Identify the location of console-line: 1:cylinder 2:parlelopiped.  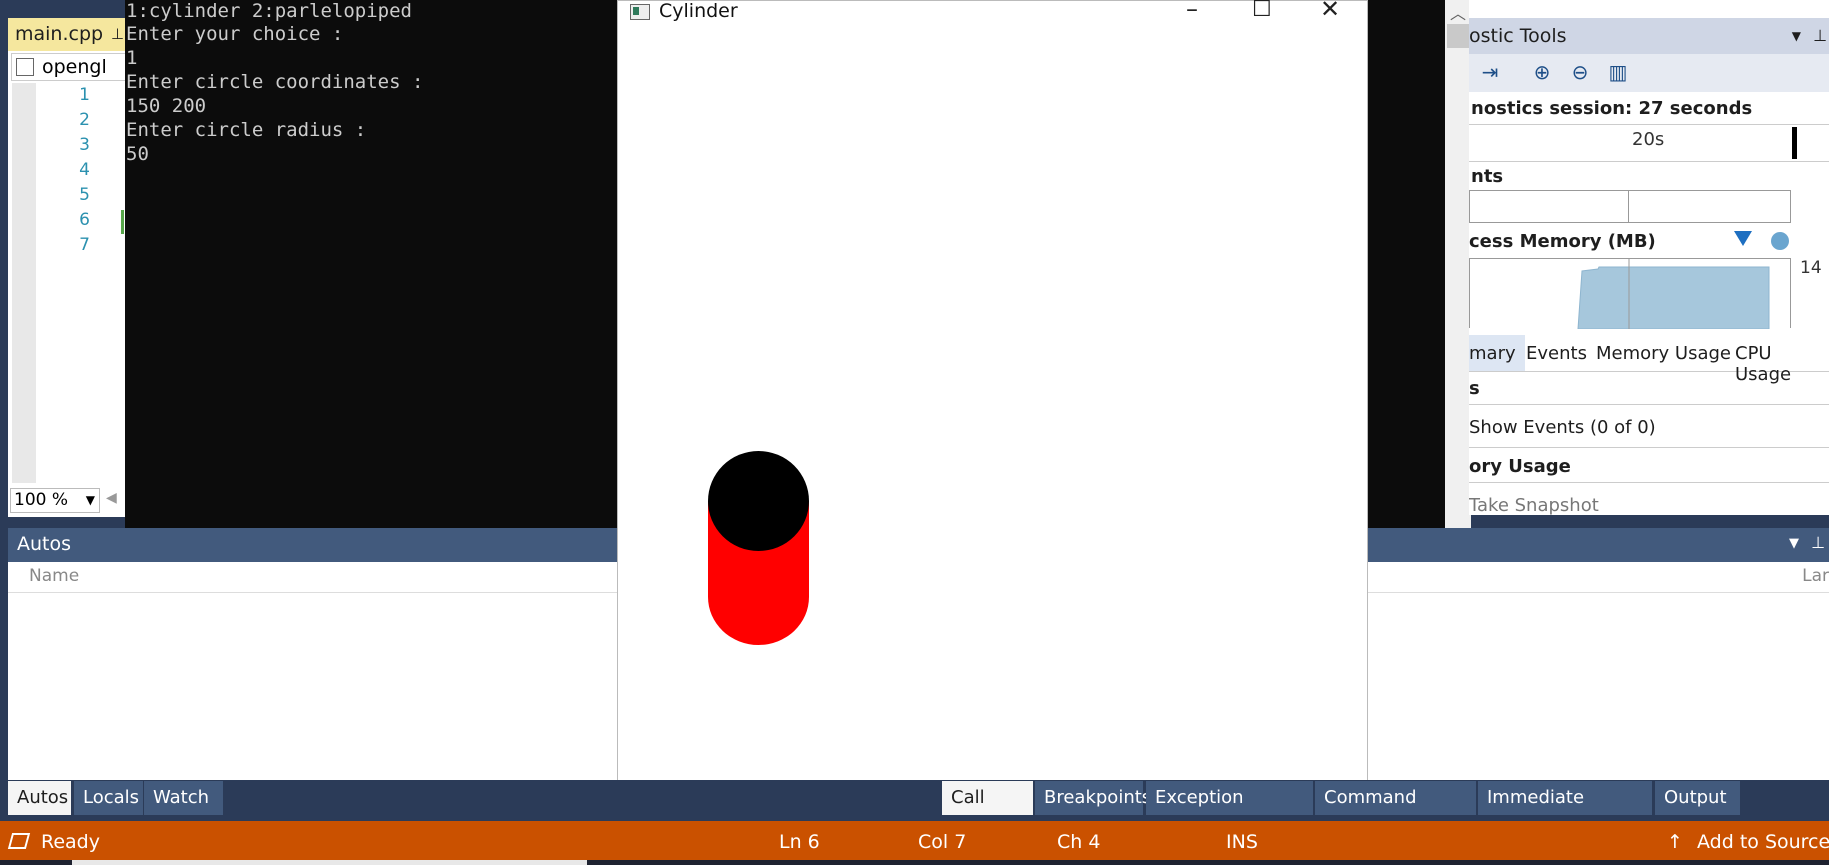
(269, 11).